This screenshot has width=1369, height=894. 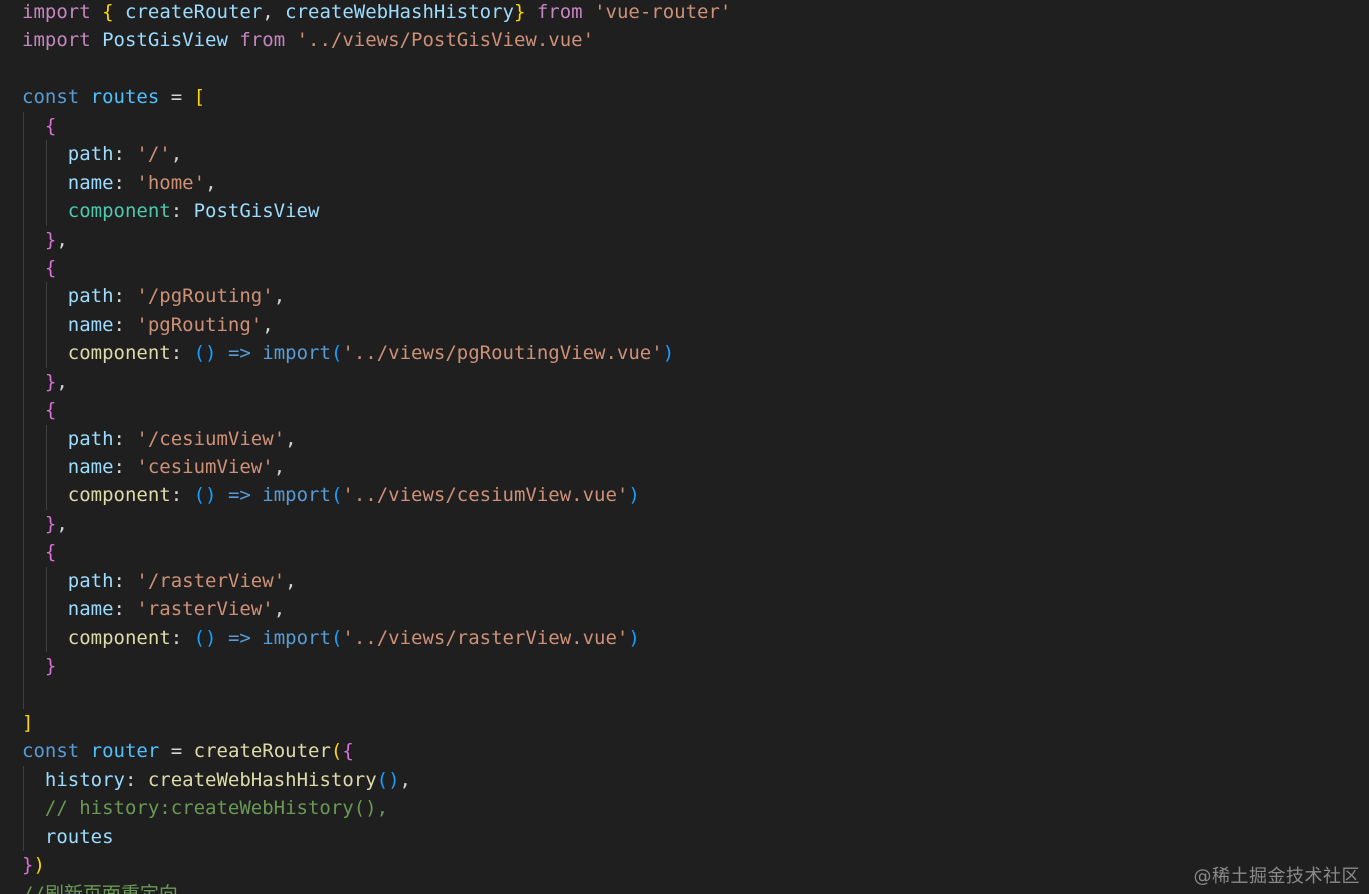 I want to click on code-line: name: 'home',, so click(x=376, y=183).